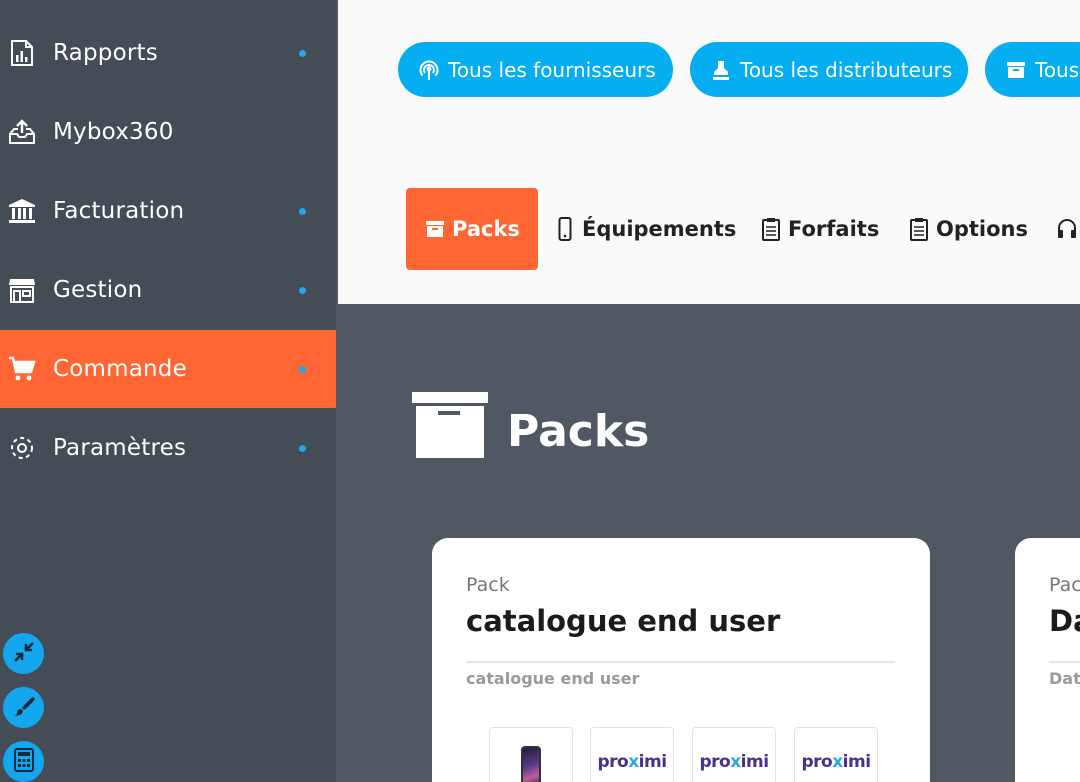  Describe the element at coordinates (1064, 678) in the screenshot. I see `card-subtitle: Dat` at that location.